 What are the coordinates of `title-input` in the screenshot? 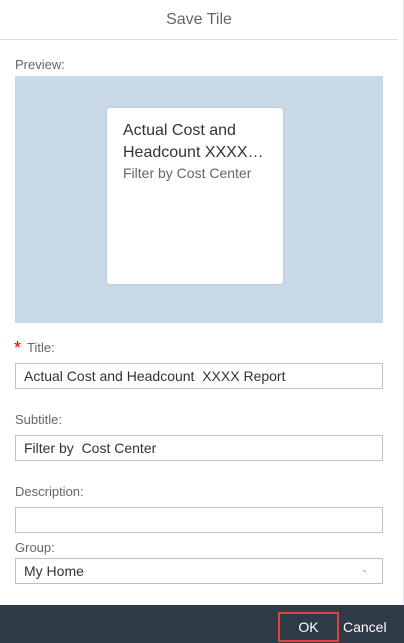 It's located at (199, 376).